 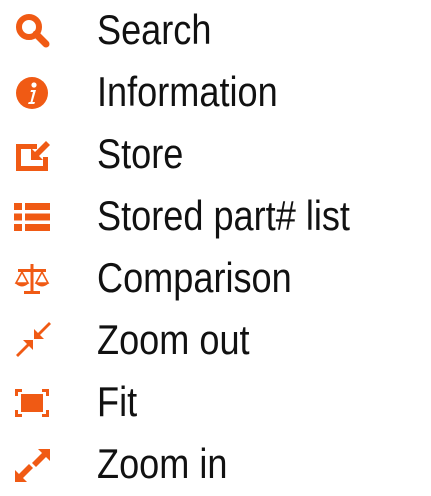 I want to click on legend-label: Store, so click(x=140, y=153).